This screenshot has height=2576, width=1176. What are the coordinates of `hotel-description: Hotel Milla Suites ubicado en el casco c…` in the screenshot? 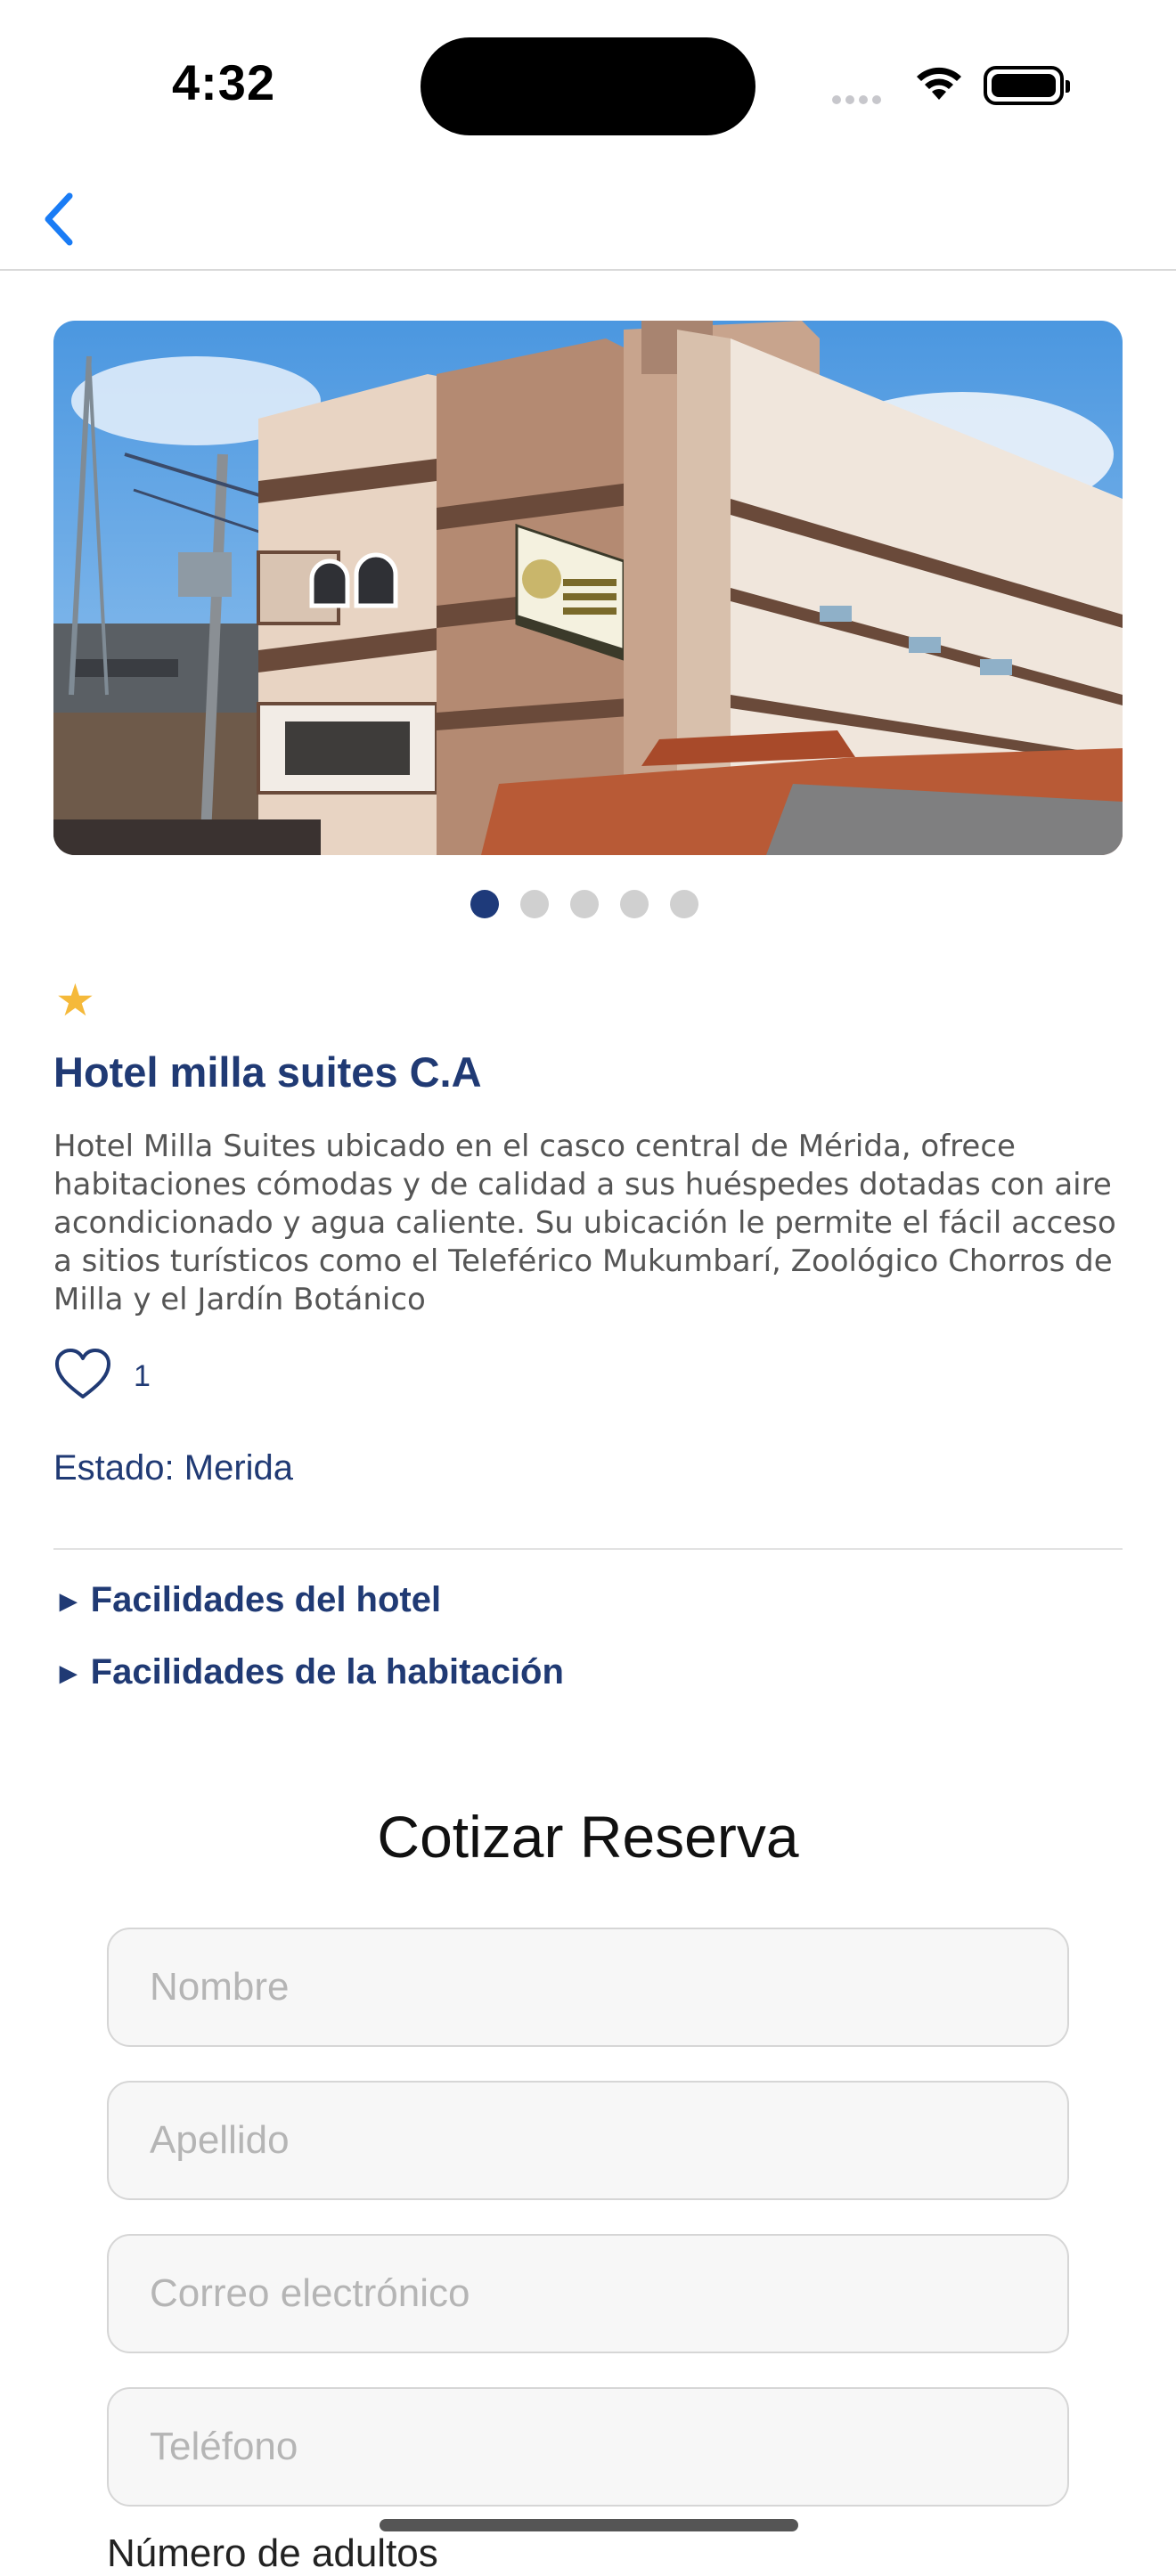 It's located at (584, 1223).